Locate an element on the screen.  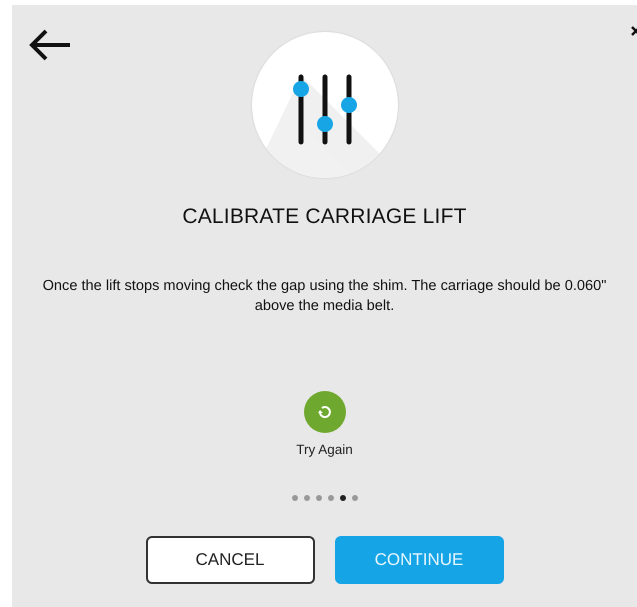
page-title: CALIBRATE CARRIAGE LIFT is located at coordinates (324, 217).